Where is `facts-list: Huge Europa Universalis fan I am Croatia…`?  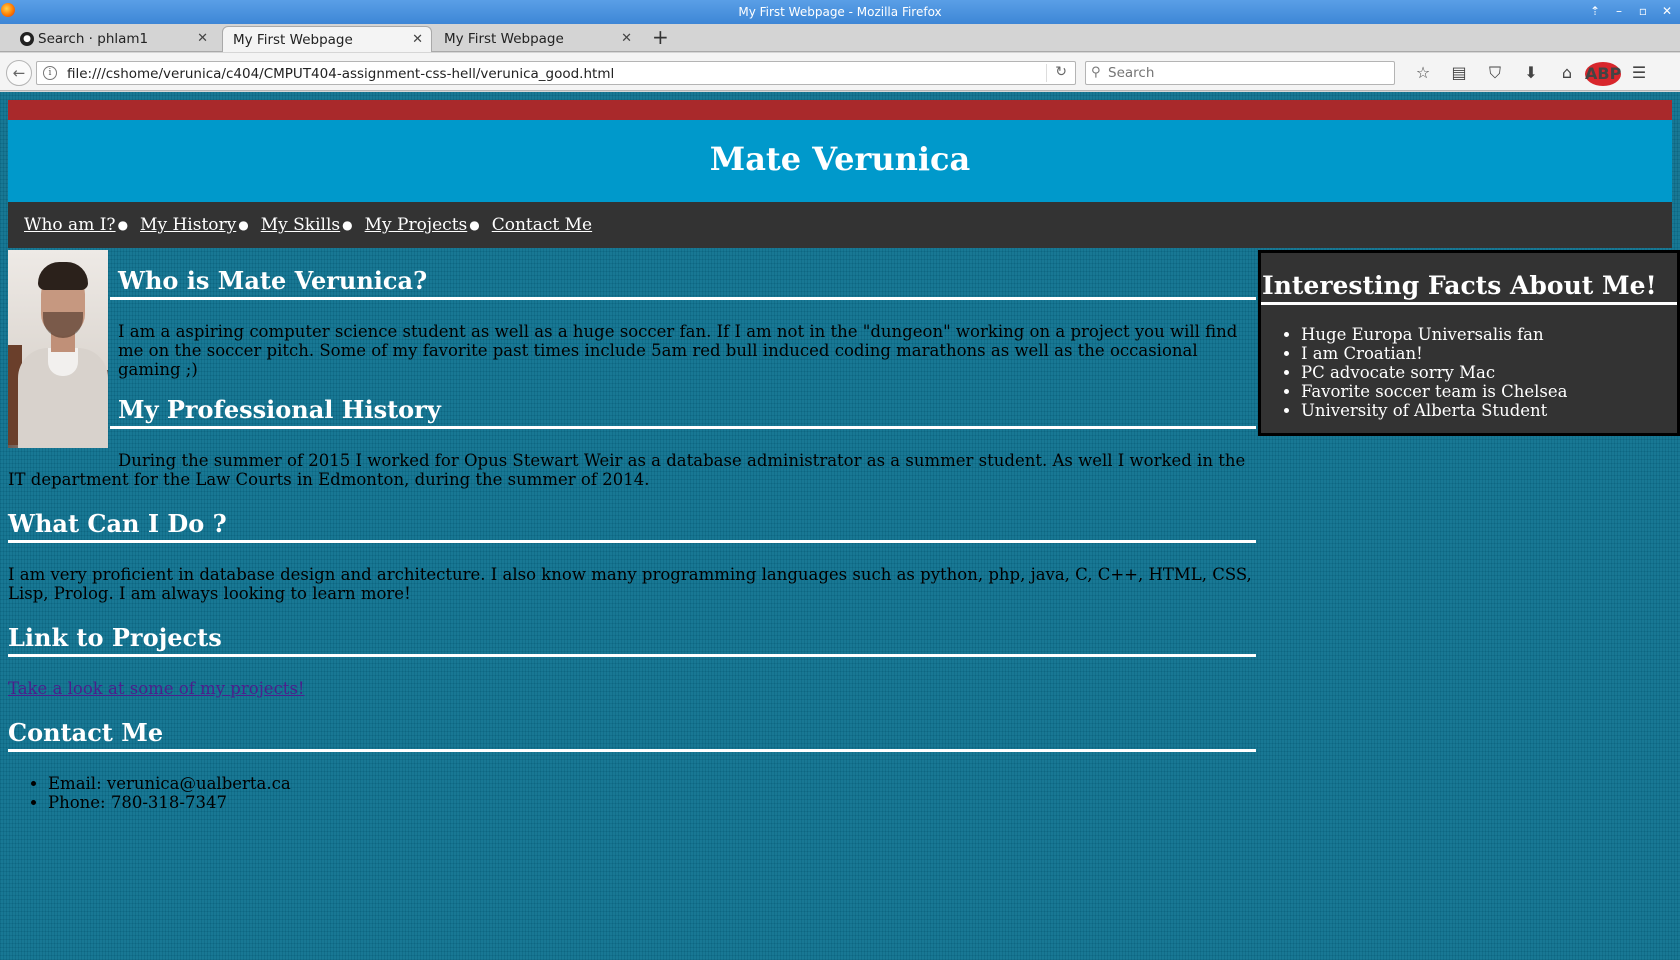 facts-list: Huge Europa Universalis fan I am Croatia… is located at coordinates (1489, 372).